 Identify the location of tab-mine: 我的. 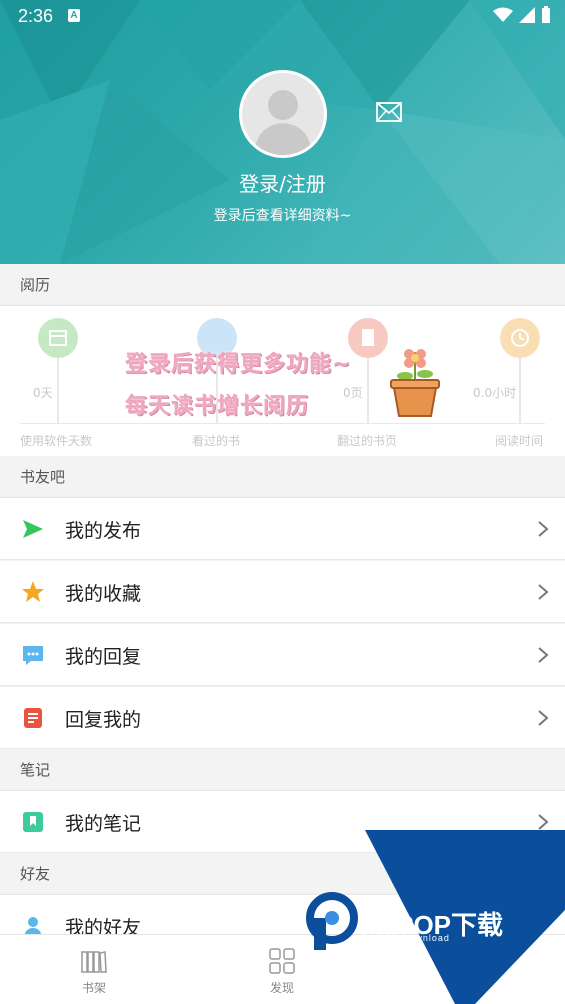
(470, 969).